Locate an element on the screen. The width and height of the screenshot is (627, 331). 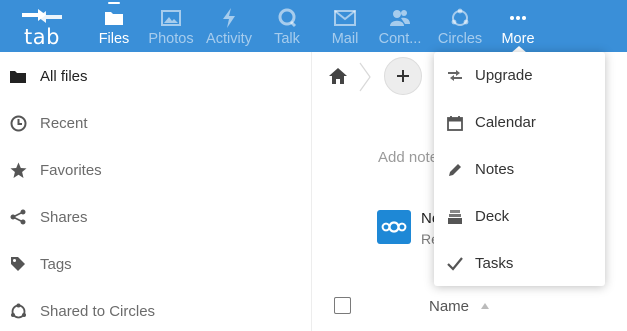
app-label: Mail is located at coordinates (345, 39).